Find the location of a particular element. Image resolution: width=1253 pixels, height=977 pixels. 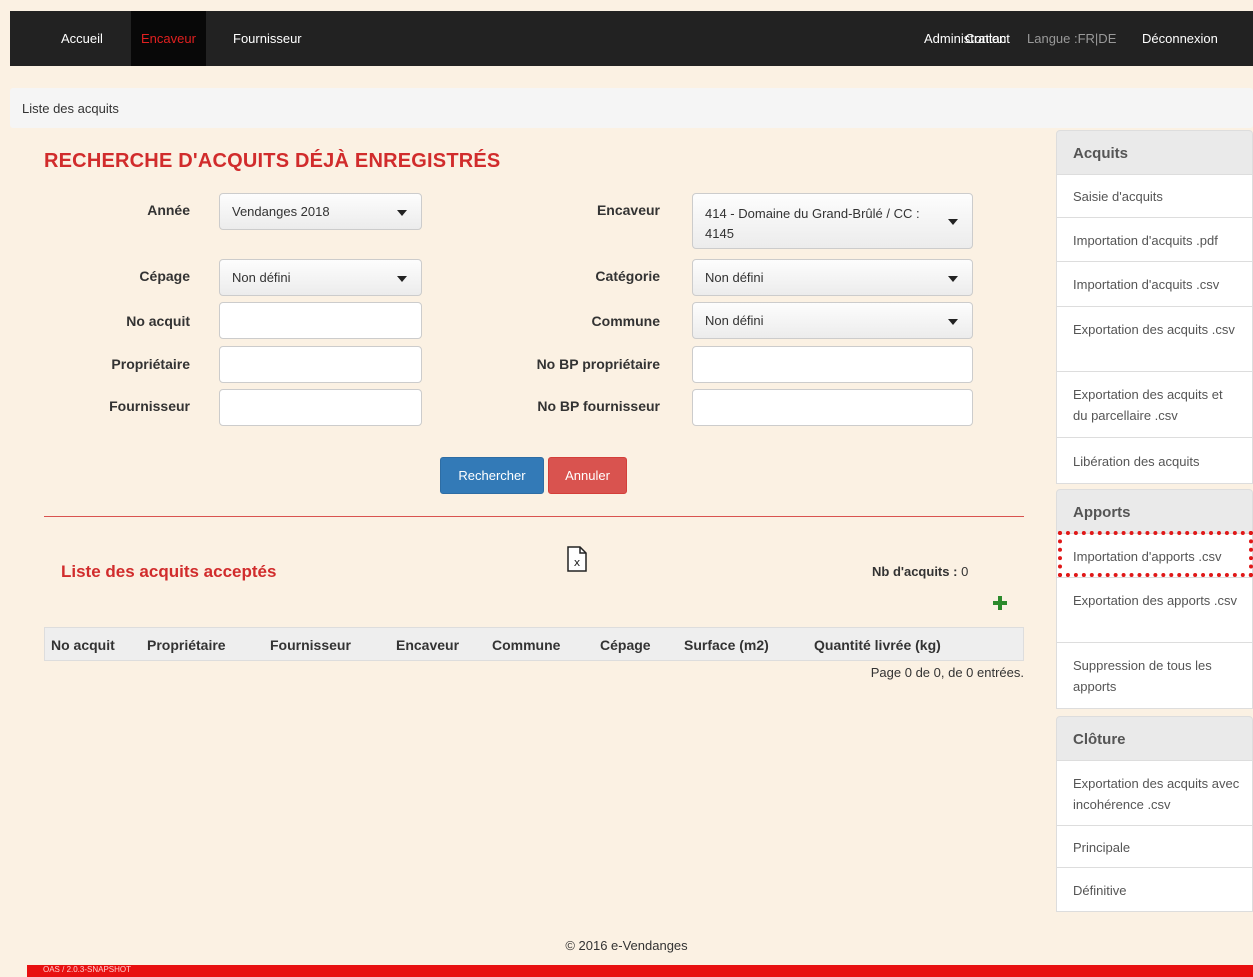

no-acquit-label: No acquit is located at coordinates (158, 321).